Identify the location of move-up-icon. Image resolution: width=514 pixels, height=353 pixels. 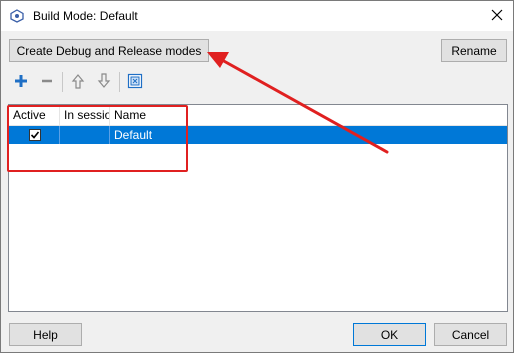
(78, 82).